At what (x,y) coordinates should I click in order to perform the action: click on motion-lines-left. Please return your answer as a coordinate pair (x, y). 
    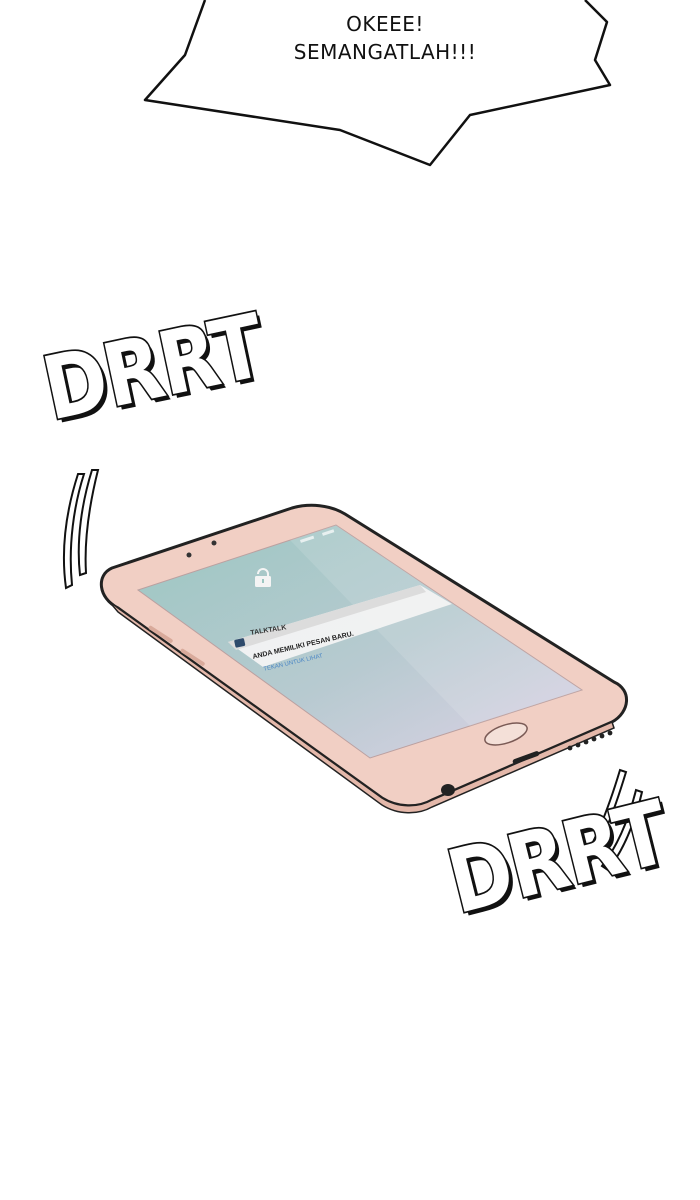
    Looking at the image, I should click on (81, 529).